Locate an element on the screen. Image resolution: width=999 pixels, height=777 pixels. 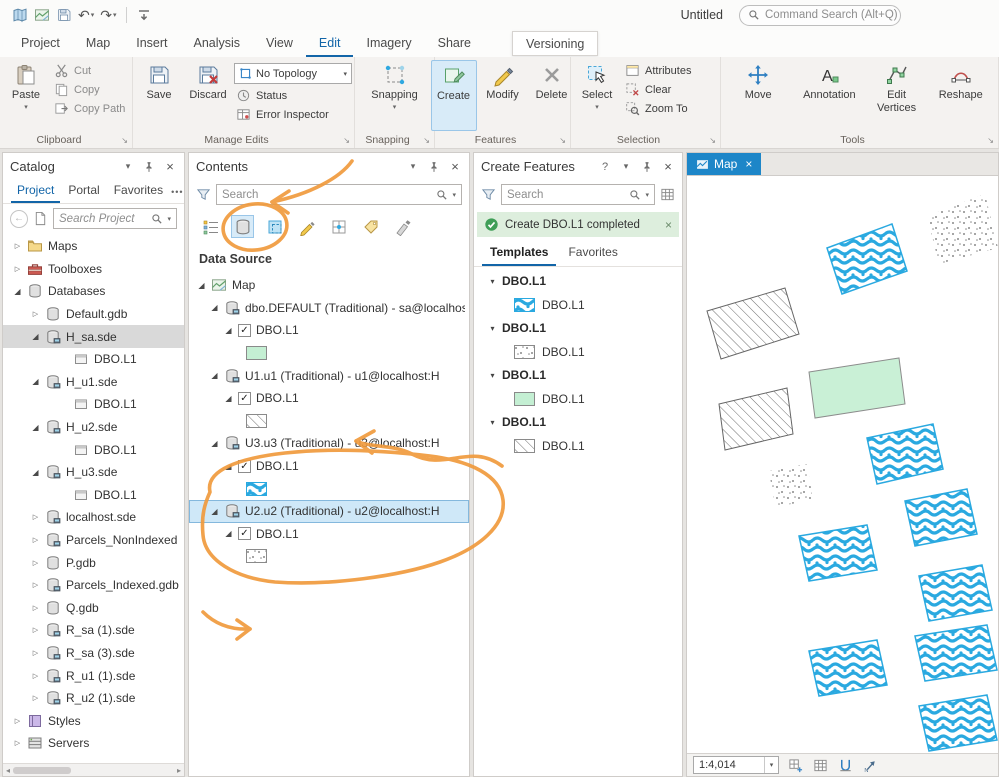
back-button: ← is located at coordinates (19, 218).